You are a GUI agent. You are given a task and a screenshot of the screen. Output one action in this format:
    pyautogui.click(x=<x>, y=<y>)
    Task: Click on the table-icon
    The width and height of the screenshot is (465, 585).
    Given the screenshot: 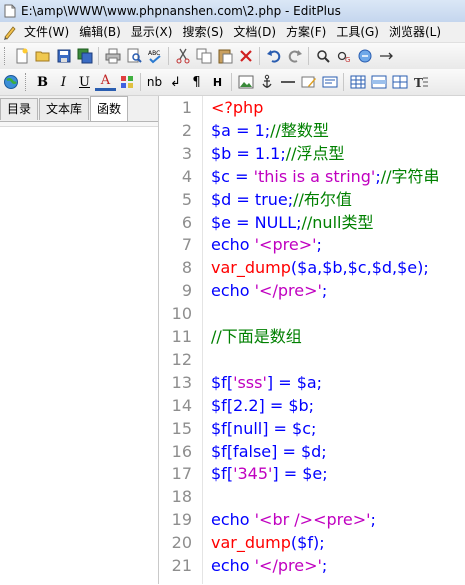 What is the action you would take?
    pyautogui.click(x=357, y=82)
    